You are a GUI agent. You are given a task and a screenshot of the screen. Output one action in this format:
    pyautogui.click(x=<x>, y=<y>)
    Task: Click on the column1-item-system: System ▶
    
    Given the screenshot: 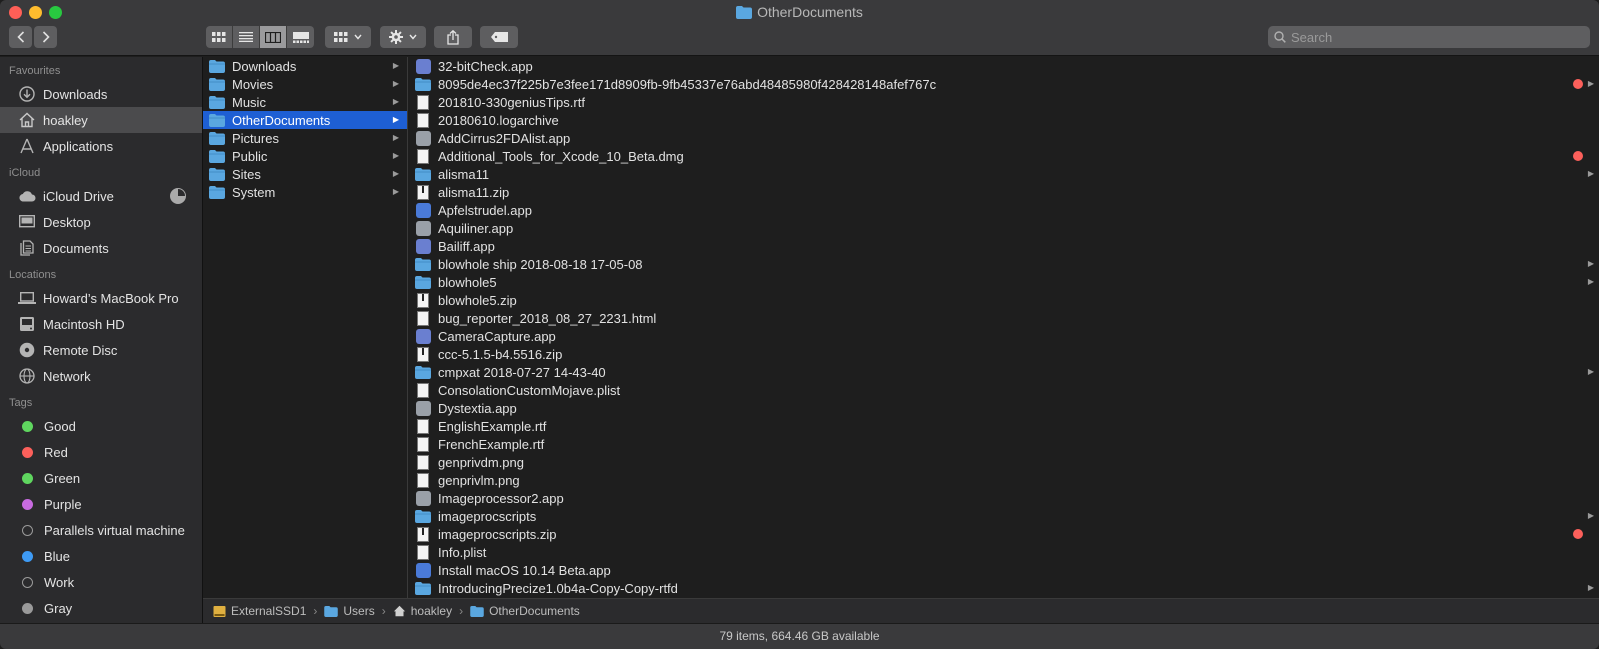 What is the action you would take?
    pyautogui.click(x=305, y=192)
    